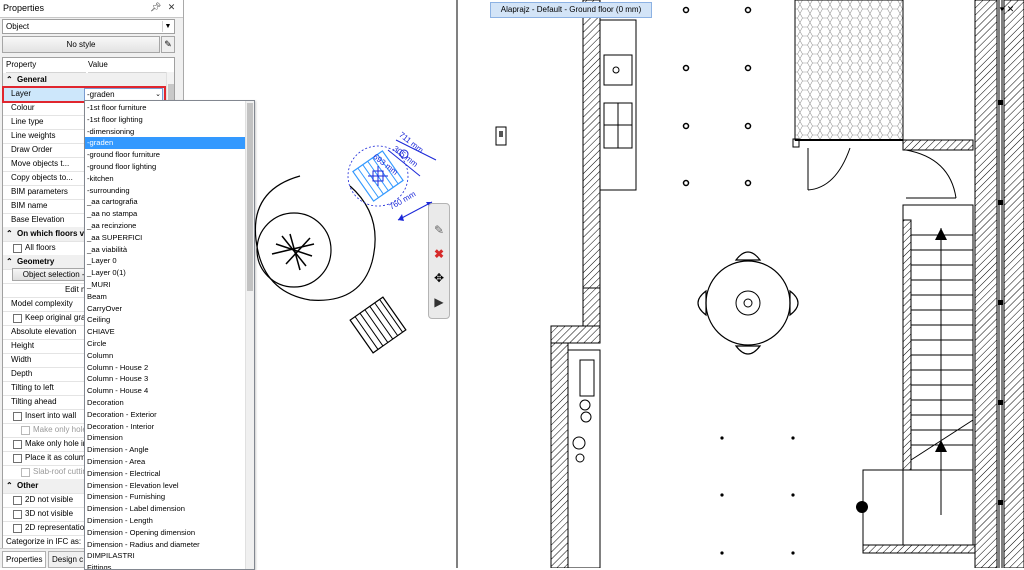 Image resolution: width=1024 pixels, height=570 pixels. I want to click on row-label: 2D not visible, so click(49, 499).